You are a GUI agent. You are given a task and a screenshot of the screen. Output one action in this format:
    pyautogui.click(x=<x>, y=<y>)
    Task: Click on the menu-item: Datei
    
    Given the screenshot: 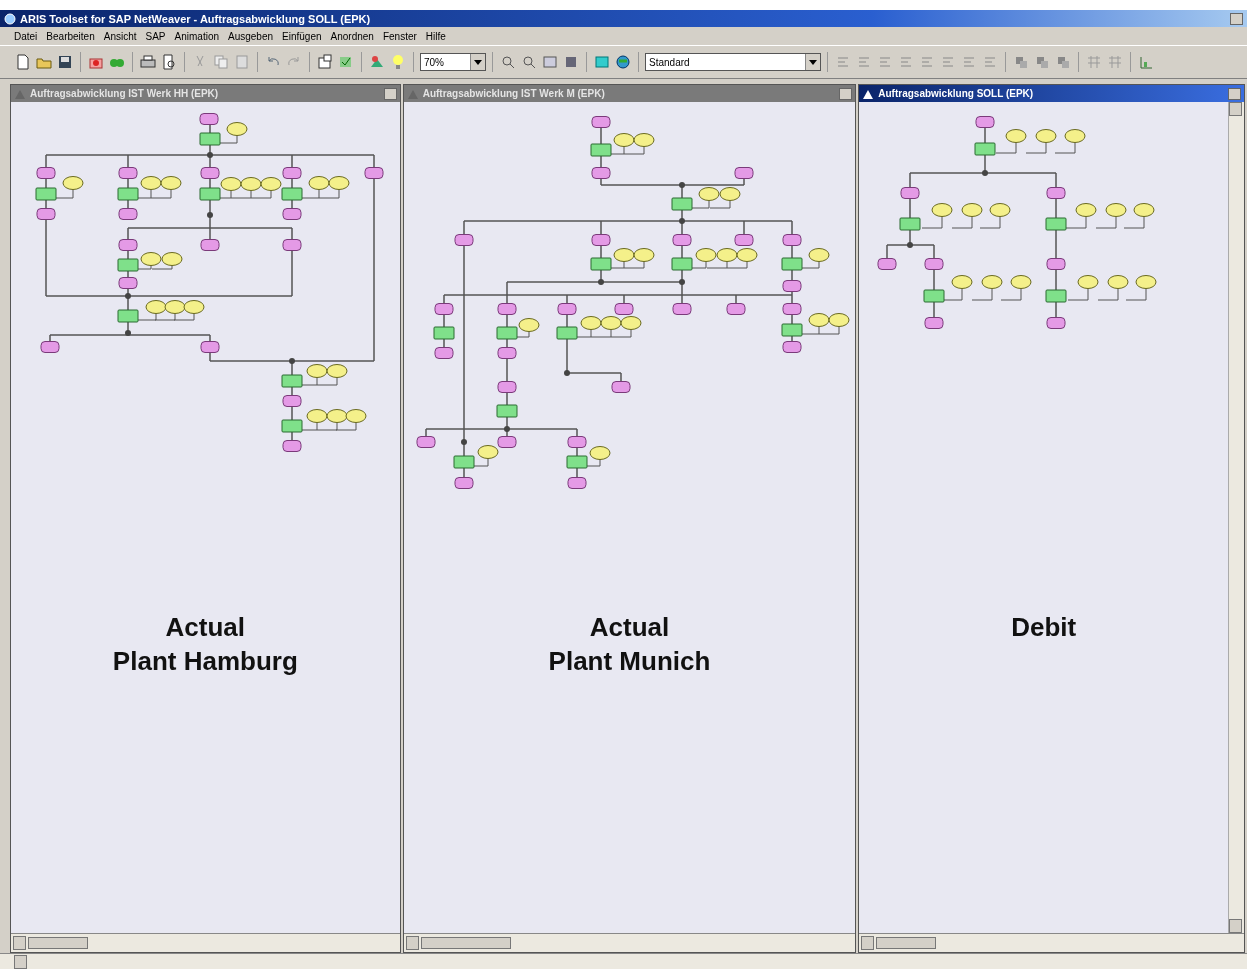 What is the action you would take?
    pyautogui.click(x=26, y=36)
    